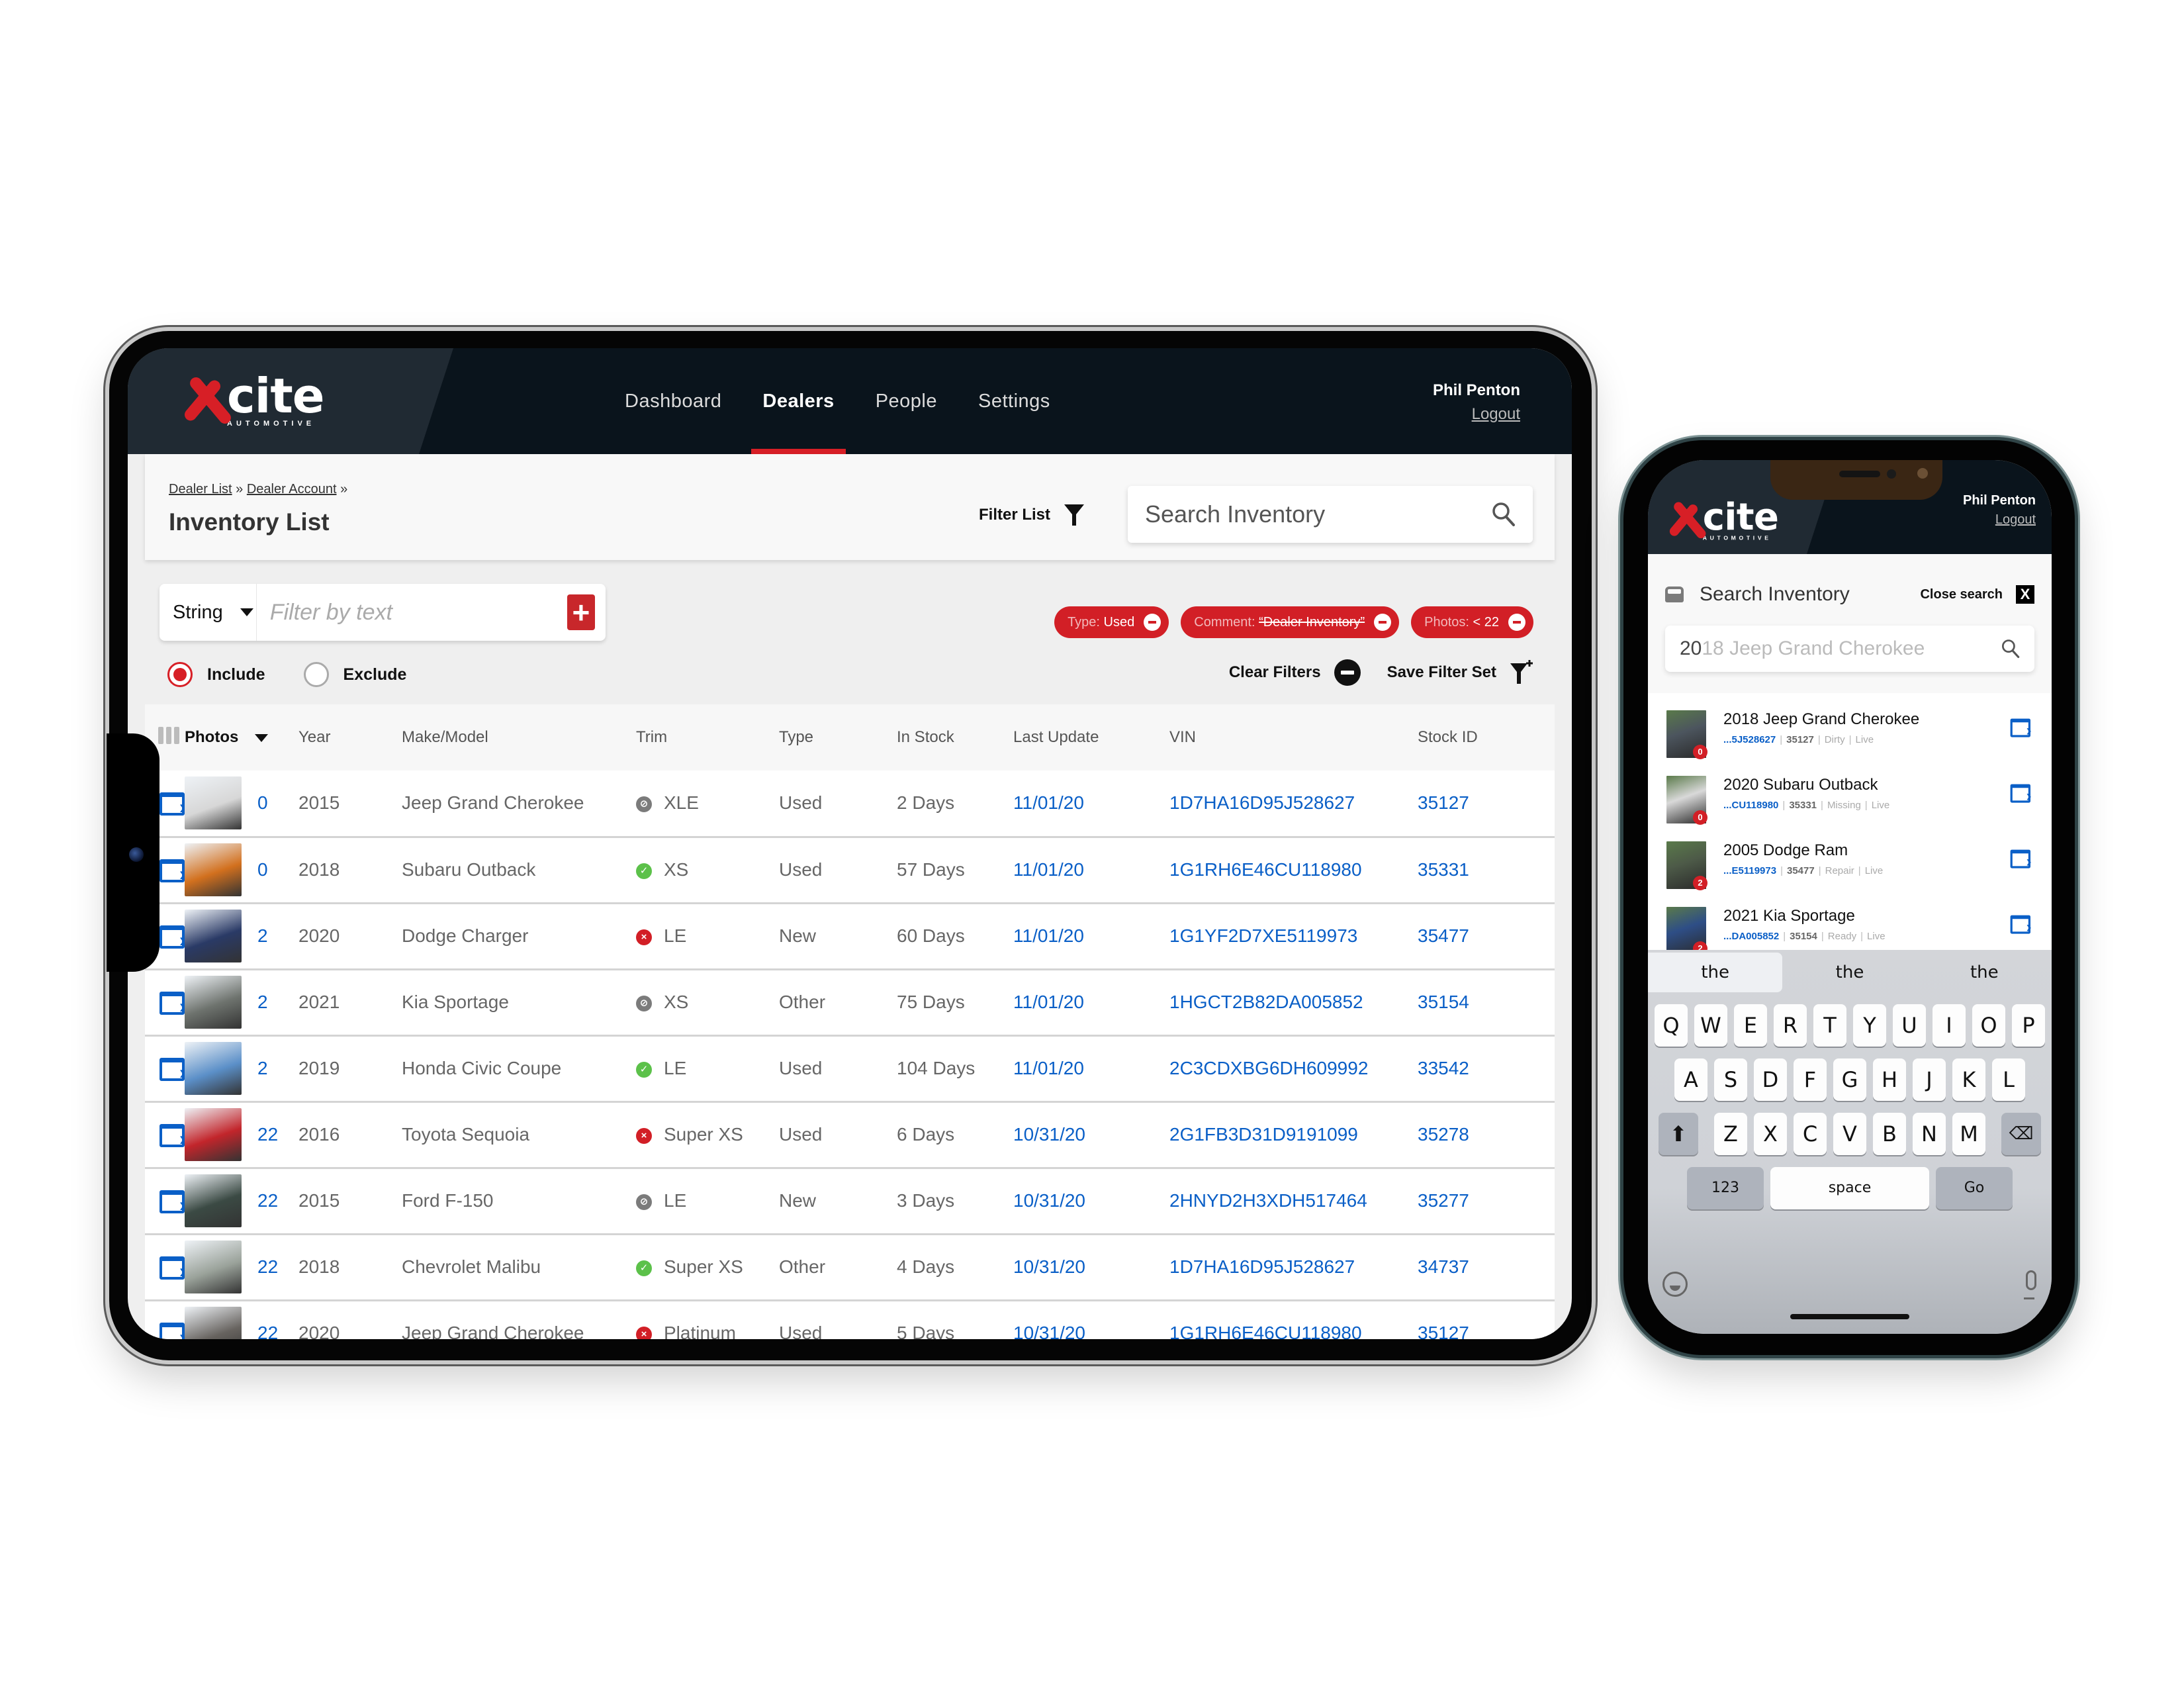 The width and height of the screenshot is (2184, 1688). Describe the element at coordinates (1730, 1134) in the screenshot. I see `key-z: Z` at that location.